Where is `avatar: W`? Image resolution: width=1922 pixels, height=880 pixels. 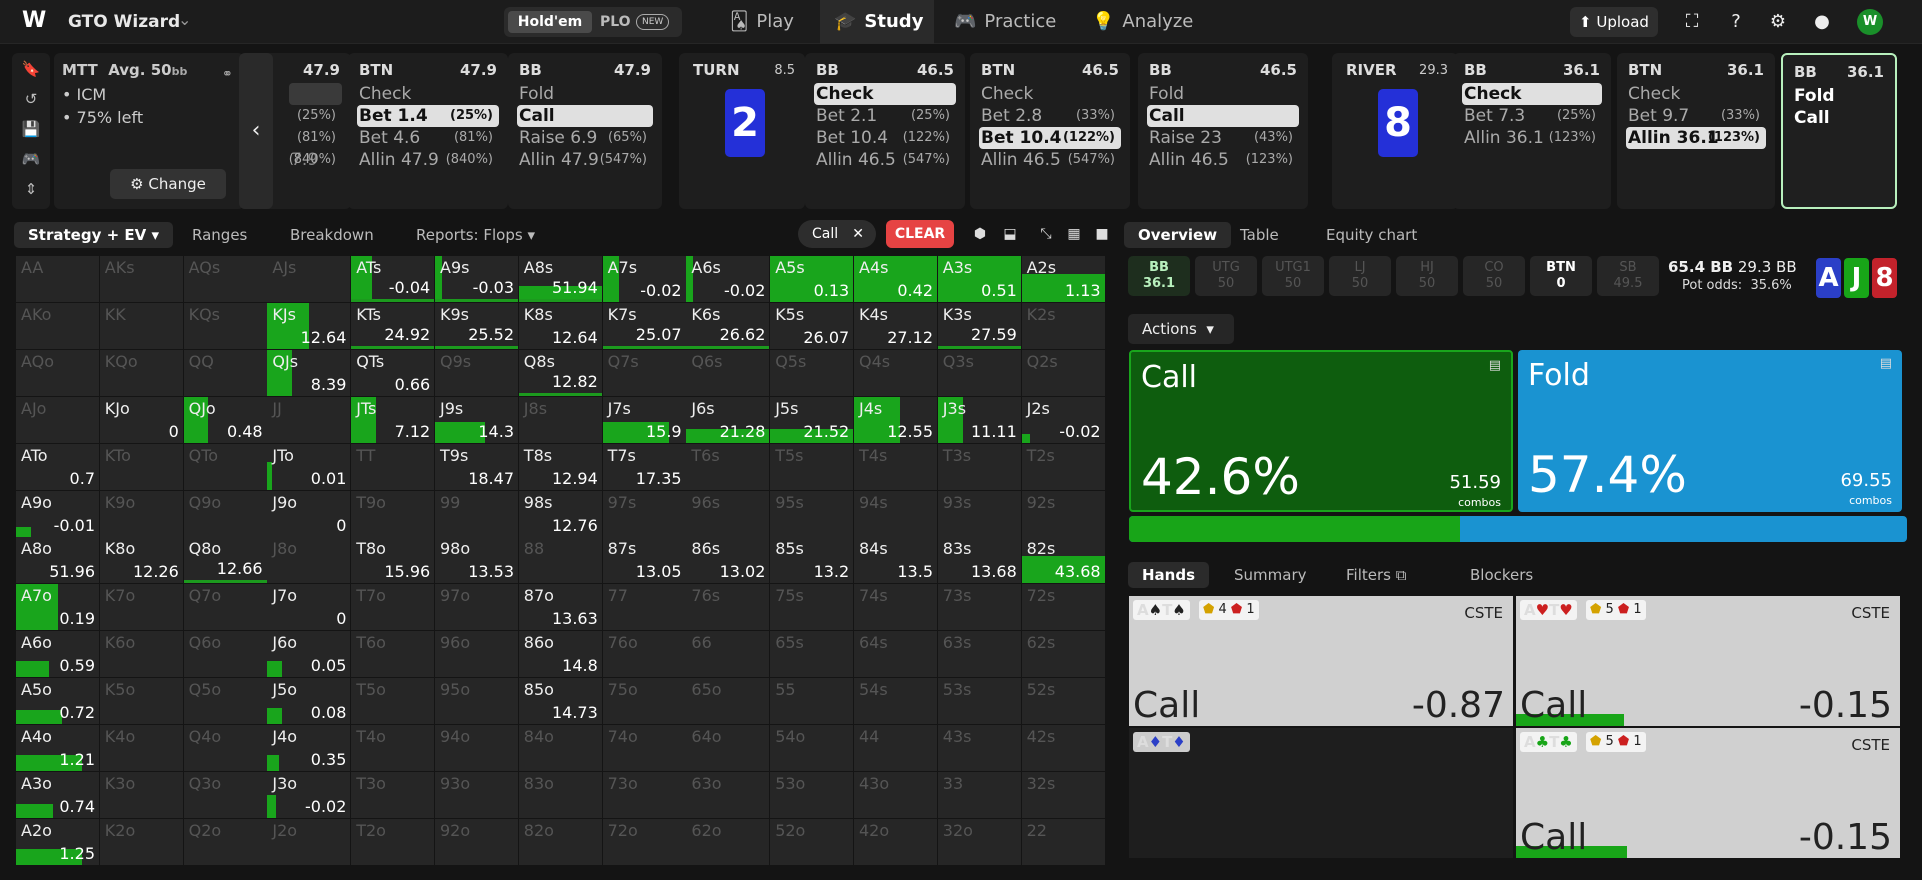 avatar: W is located at coordinates (1870, 22).